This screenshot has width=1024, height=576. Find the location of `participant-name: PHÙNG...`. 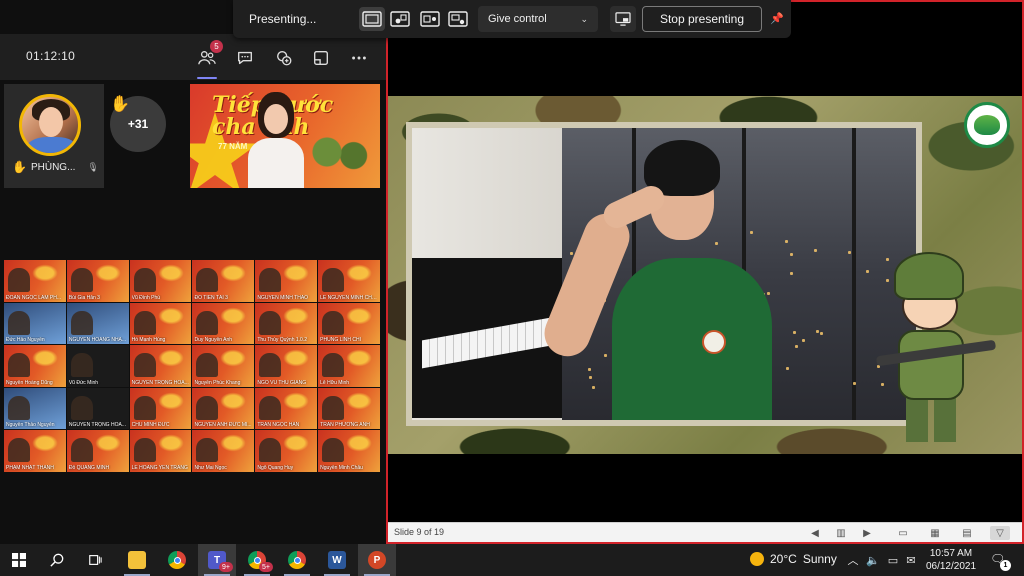

participant-name: PHÙNG... is located at coordinates (53, 167).